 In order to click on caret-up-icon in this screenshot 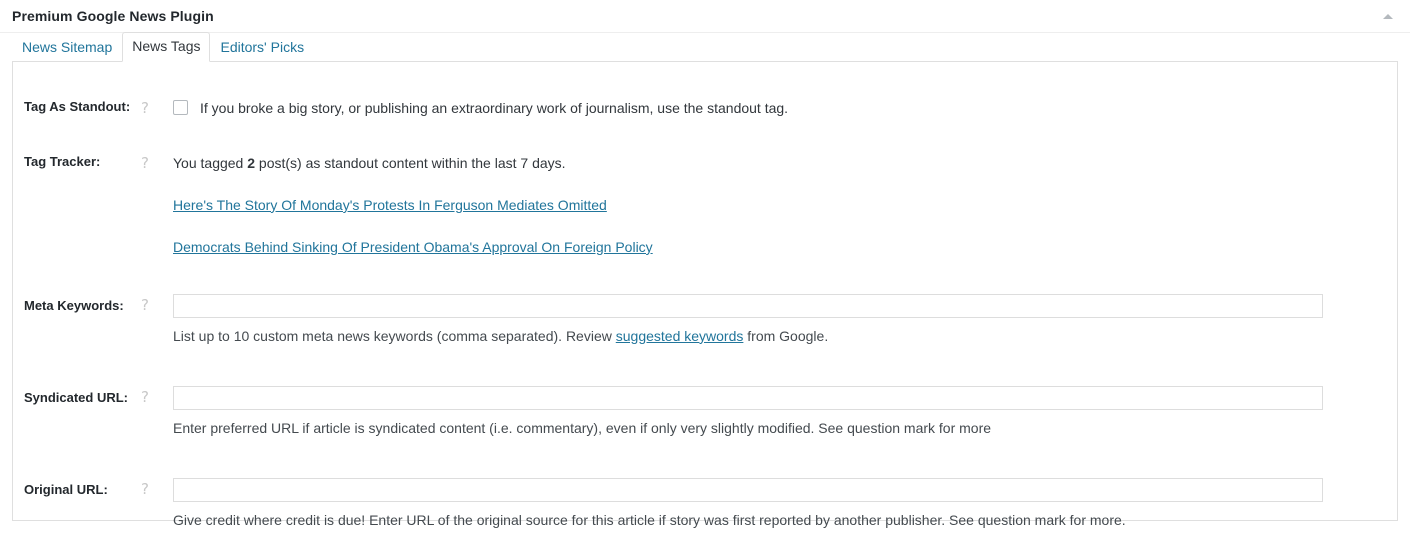, I will do `click(1388, 16)`.